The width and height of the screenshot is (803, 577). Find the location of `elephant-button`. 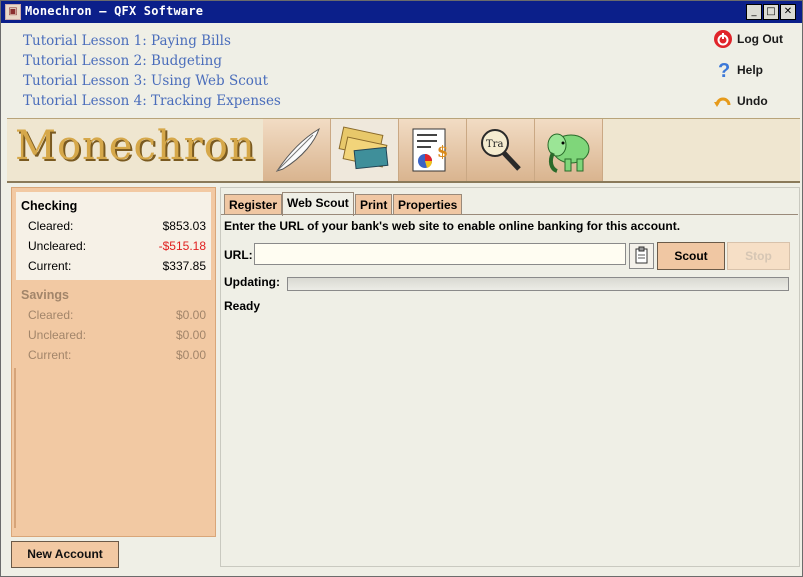

elephant-button is located at coordinates (569, 150).